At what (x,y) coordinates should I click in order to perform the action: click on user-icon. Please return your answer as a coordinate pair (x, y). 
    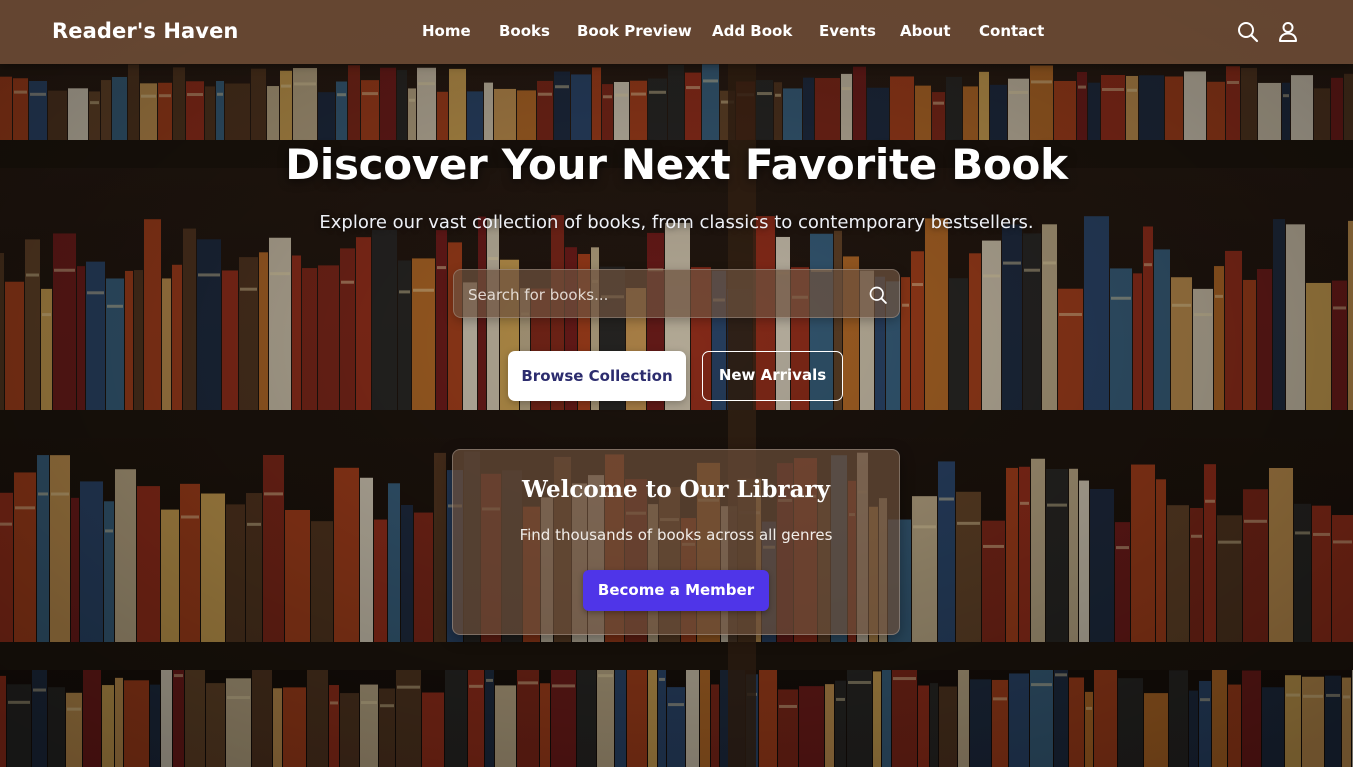
    Looking at the image, I should click on (1288, 32).